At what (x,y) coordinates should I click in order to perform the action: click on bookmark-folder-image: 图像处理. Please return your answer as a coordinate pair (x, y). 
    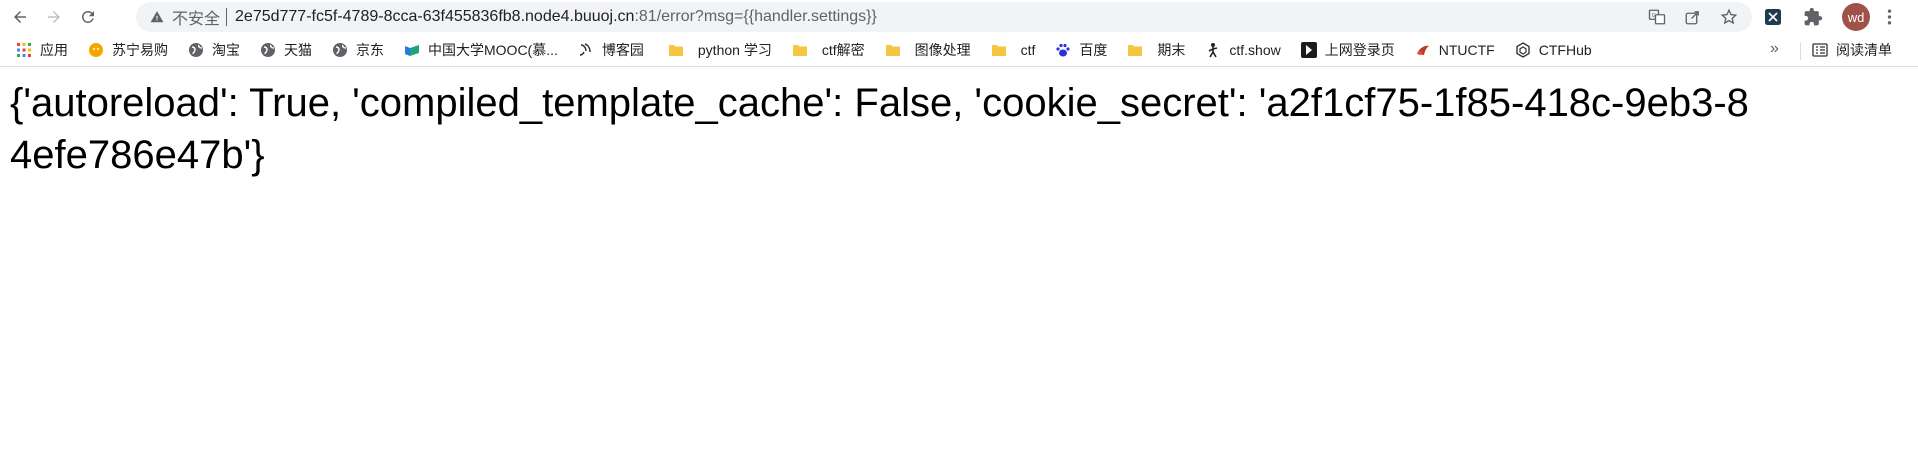
    Looking at the image, I should click on (928, 50).